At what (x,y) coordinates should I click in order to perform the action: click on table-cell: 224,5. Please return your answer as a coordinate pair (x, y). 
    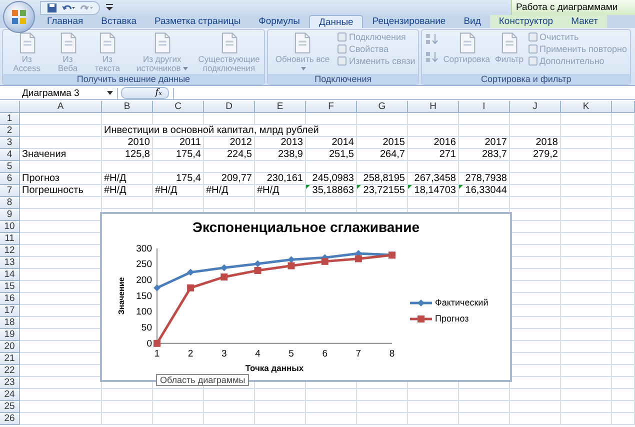
    Looking at the image, I should click on (229, 155).